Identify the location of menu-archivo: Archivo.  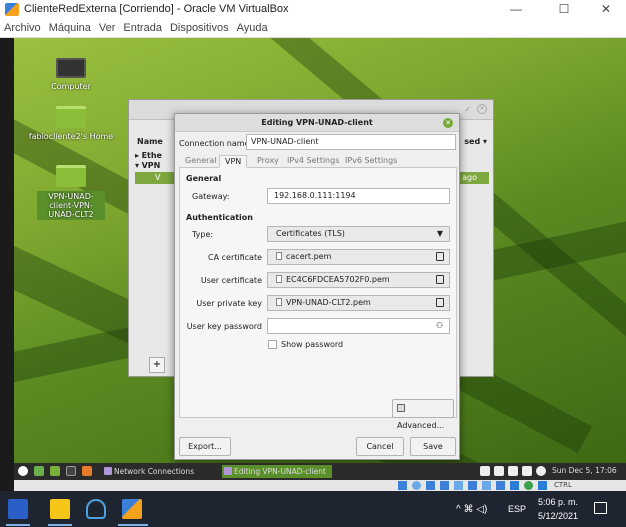
(22, 26).